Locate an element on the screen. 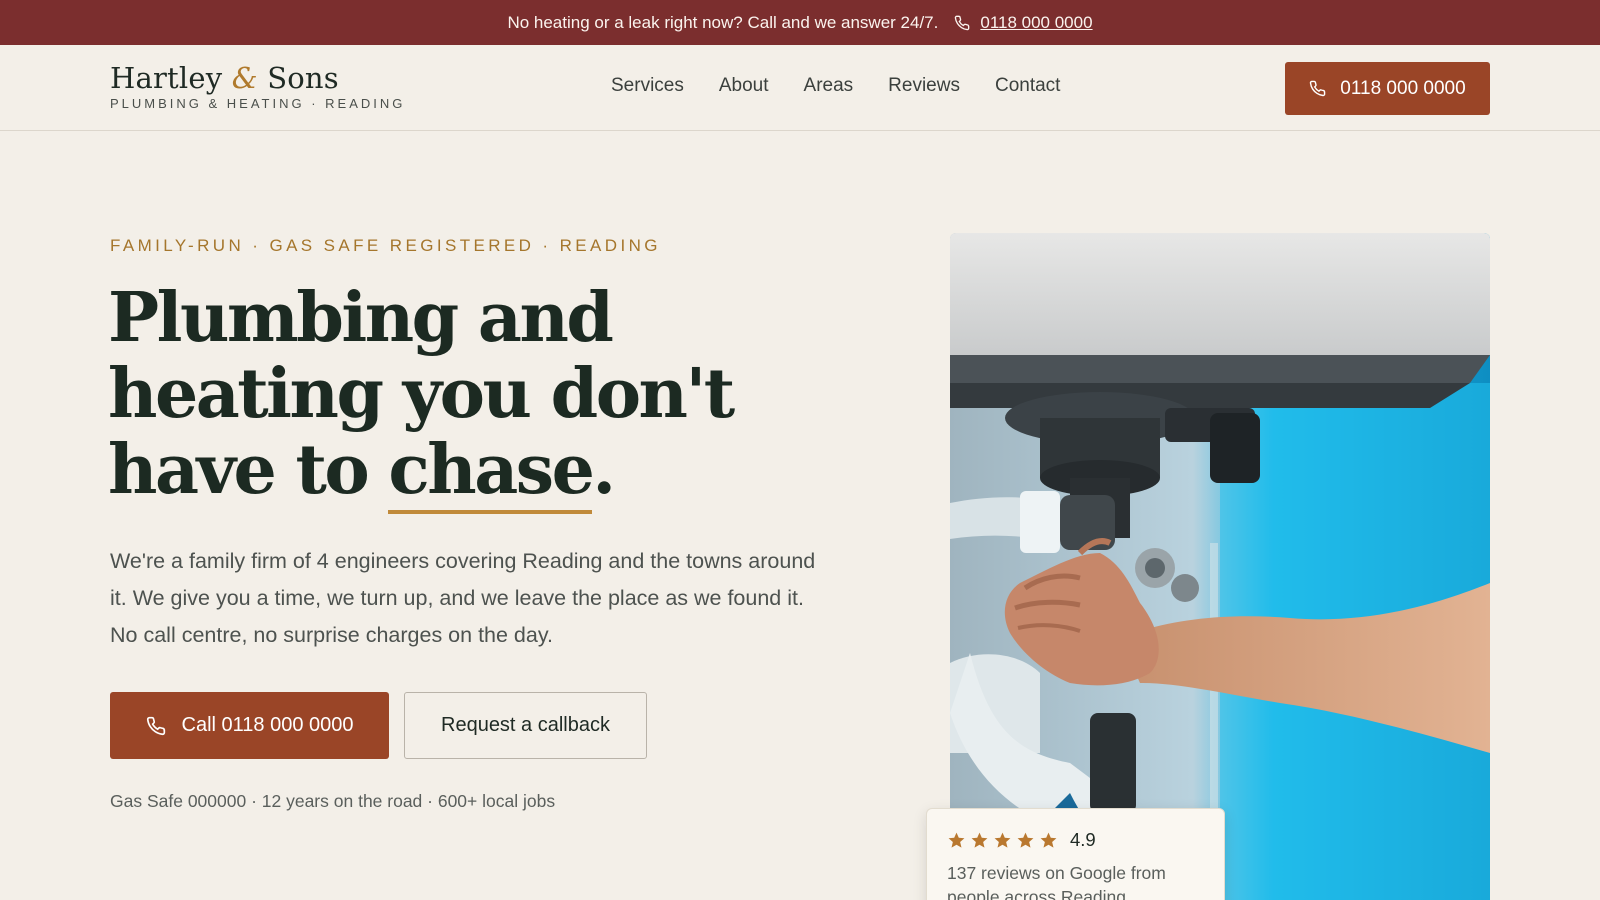 The height and width of the screenshot is (900, 1600). header-call-label: 0118 000 0000 is located at coordinates (1403, 88).